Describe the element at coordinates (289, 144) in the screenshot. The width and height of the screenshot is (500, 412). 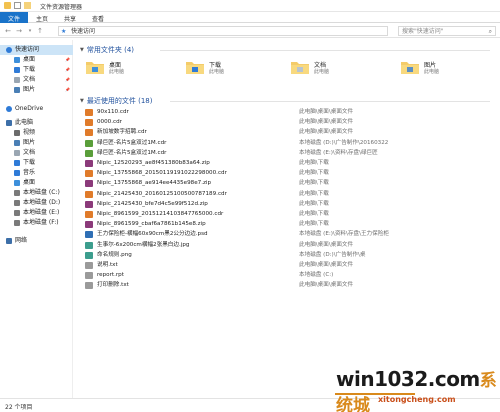
I see `recent-file-row: 绿巨匠-名片5盒双过1M.cdr 本地磁盘 (D:)\广告制作\20160322` at that location.